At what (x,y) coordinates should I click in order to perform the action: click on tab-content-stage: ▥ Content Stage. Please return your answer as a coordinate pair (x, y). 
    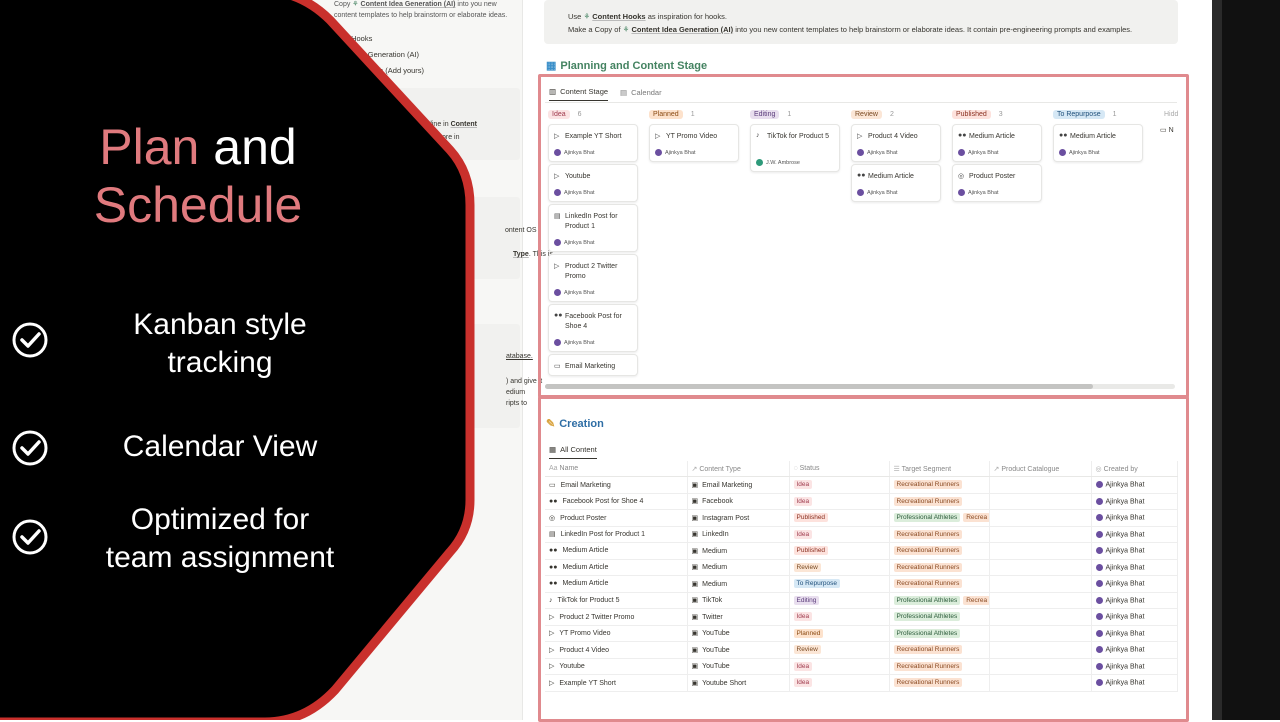
    Looking at the image, I should click on (579, 94).